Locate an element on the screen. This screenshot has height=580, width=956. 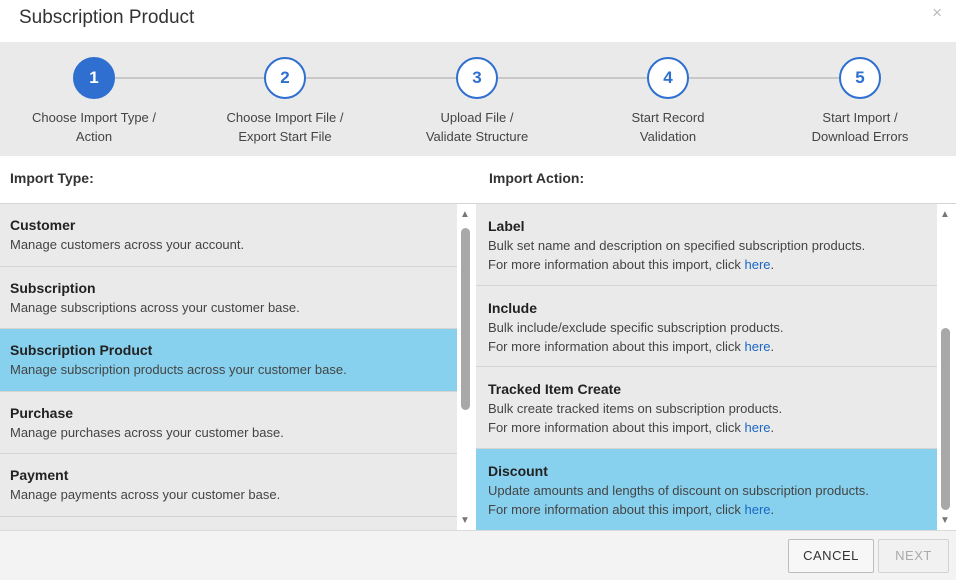
step-number: 5 is located at coordinates (860, 78).